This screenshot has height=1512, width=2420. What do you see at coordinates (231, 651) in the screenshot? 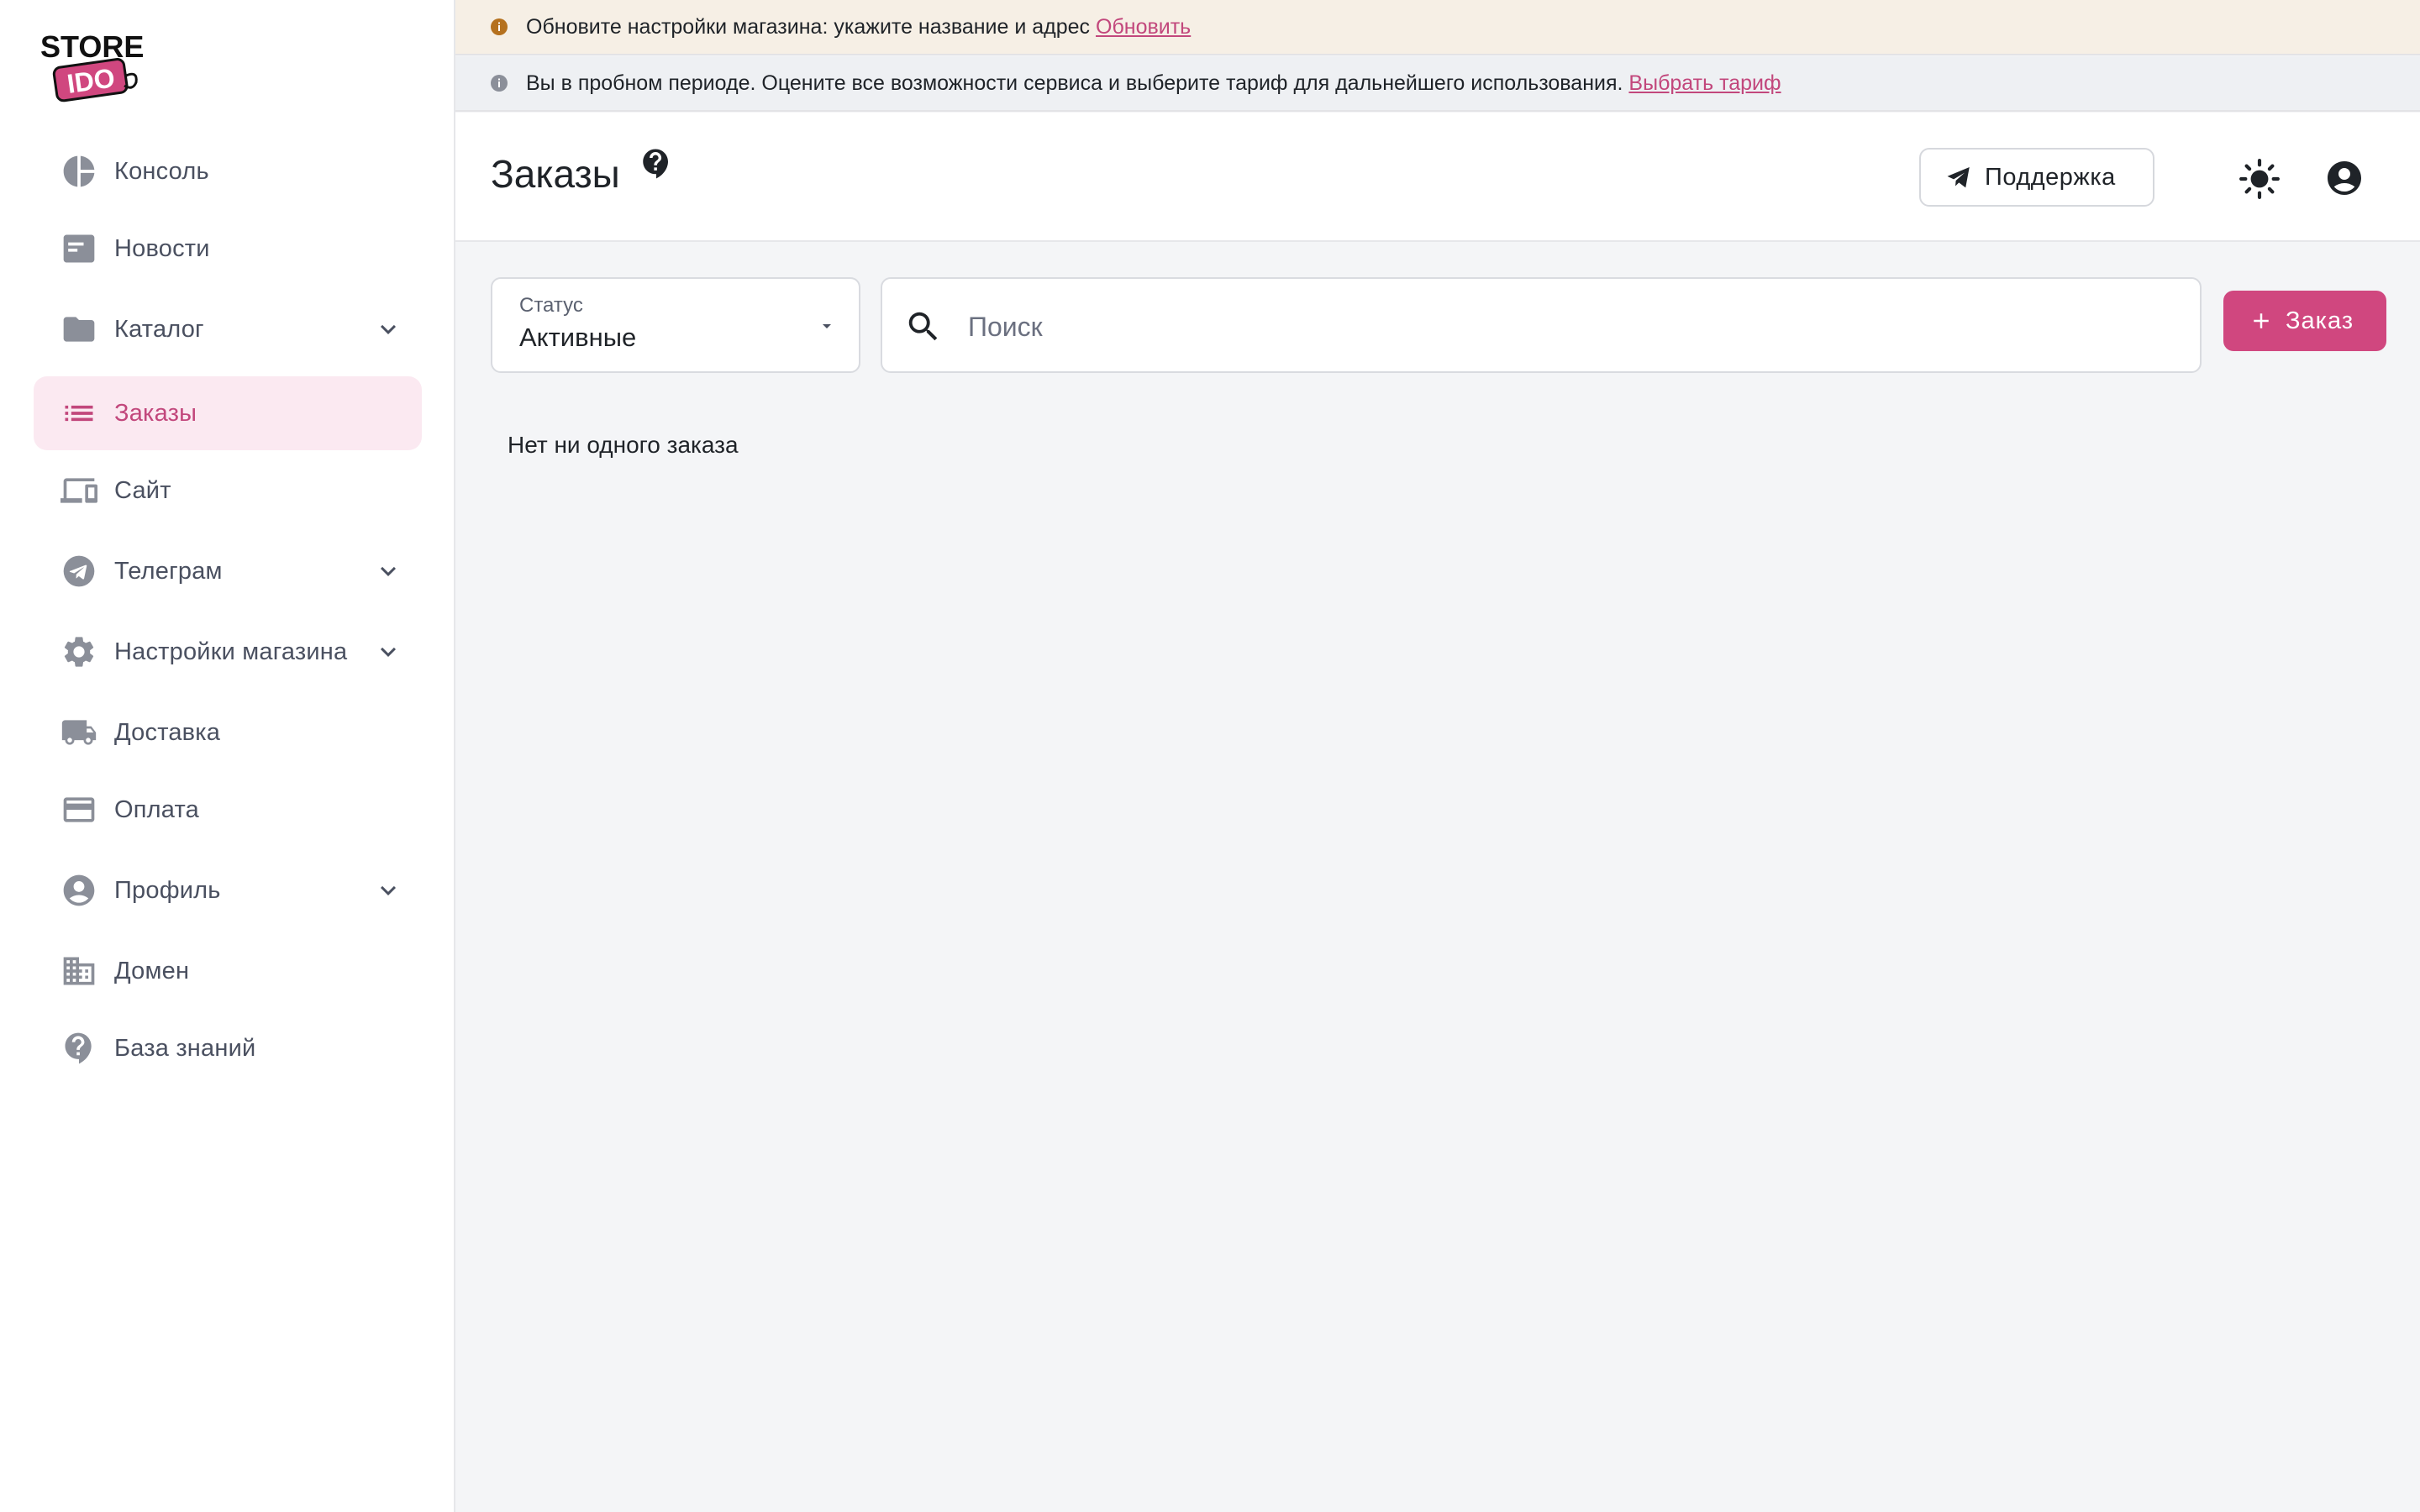
I see `sidebar-item-label: Настройки магазина` at bounding box center [231, 651].